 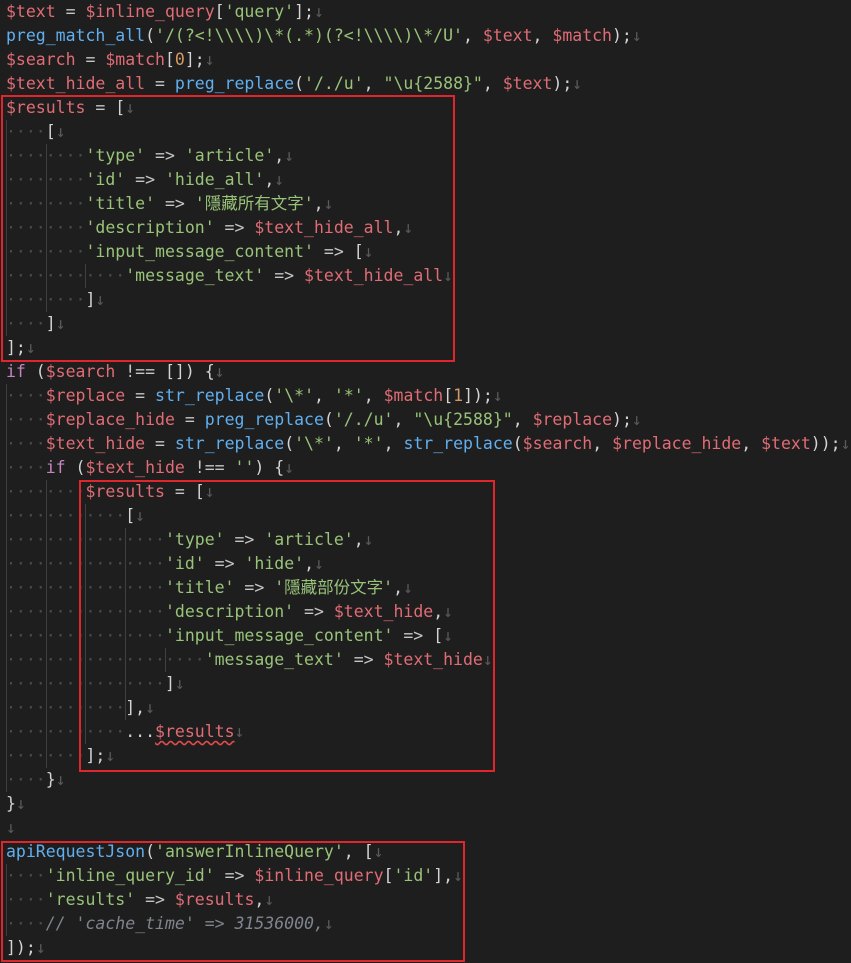 I want to click on code-line: if ($search !== []) {↓, so click(x=115, y=372).